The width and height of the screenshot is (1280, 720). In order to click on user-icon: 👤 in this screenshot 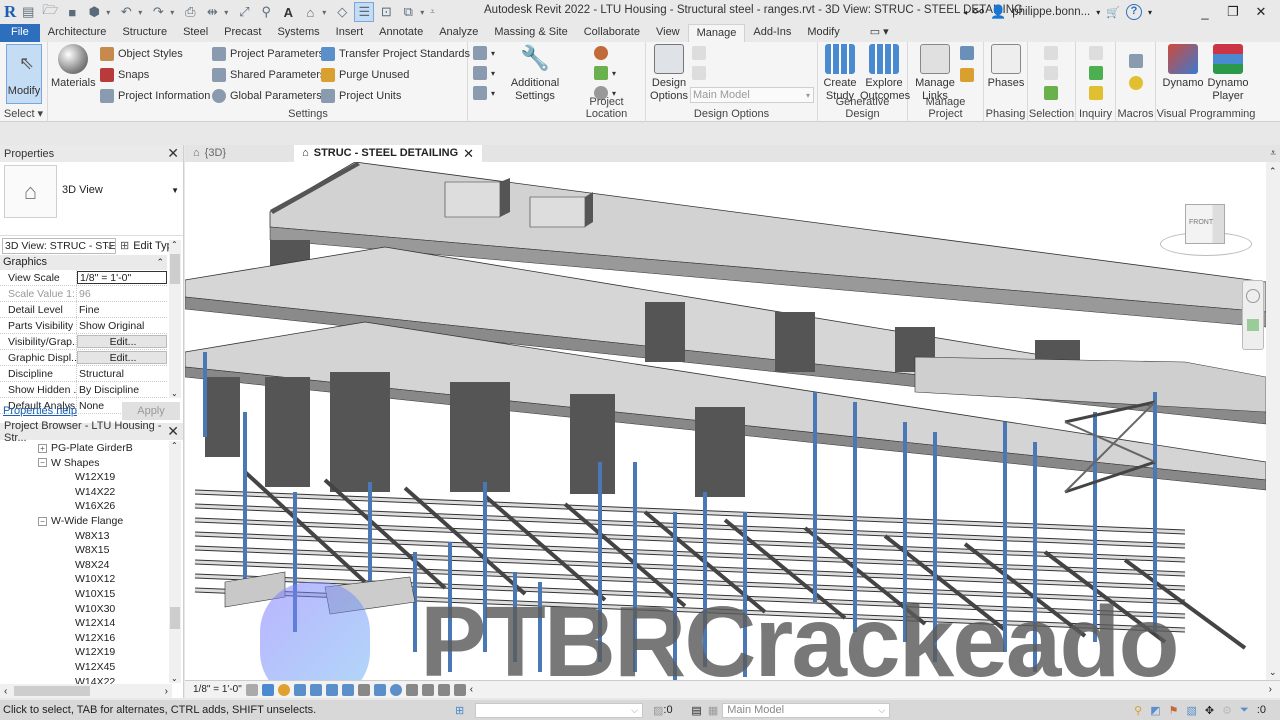, I will do `click(998, 12)`.